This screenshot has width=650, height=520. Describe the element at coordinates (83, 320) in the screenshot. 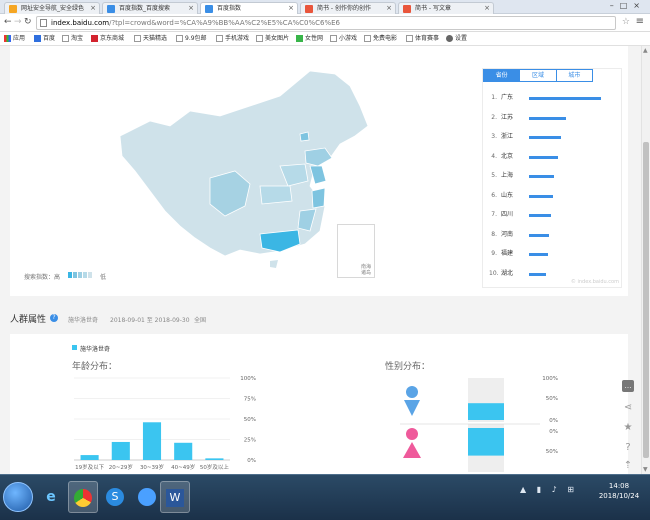

I see `crowd-keyword: 施华洛世奇` at that location.